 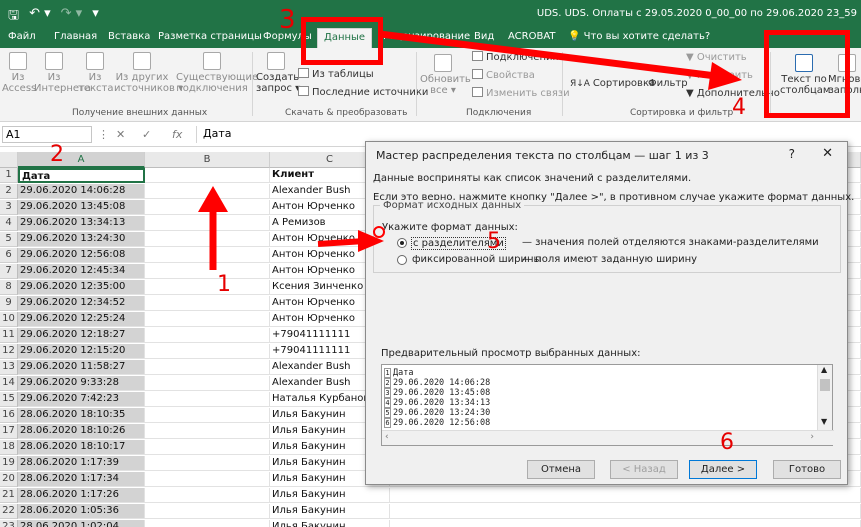 What do you see at coordinates (371, 241) in the screenshot?
I see `arrow-5-head` at bounding box center [371, 241].